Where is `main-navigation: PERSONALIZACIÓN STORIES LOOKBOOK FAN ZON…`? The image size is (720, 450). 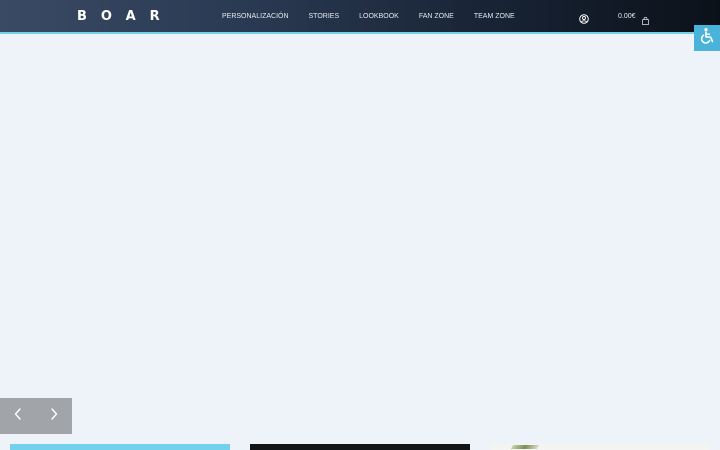 main-navigation: PERSONALIZACIÓN STORIES LOOKBOOK FAN ZON… is located at coordinates (378, 16).